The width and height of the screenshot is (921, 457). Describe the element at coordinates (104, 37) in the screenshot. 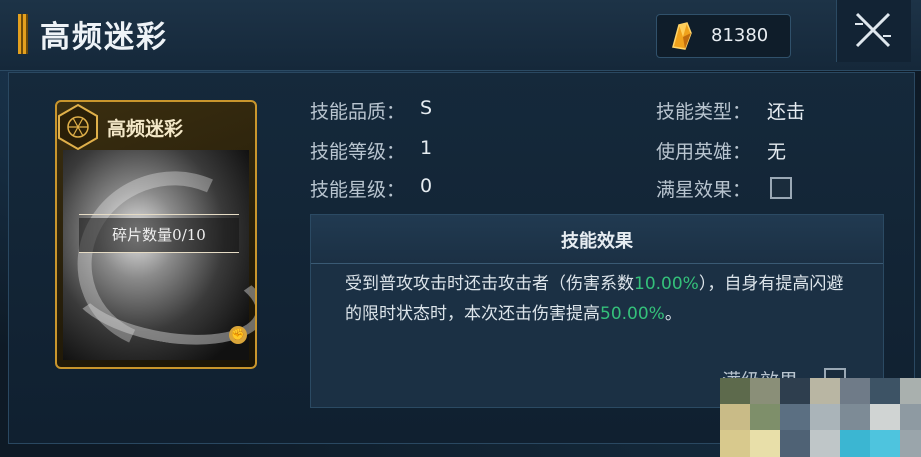

I see `page-title: 高频迷彩` at that location.